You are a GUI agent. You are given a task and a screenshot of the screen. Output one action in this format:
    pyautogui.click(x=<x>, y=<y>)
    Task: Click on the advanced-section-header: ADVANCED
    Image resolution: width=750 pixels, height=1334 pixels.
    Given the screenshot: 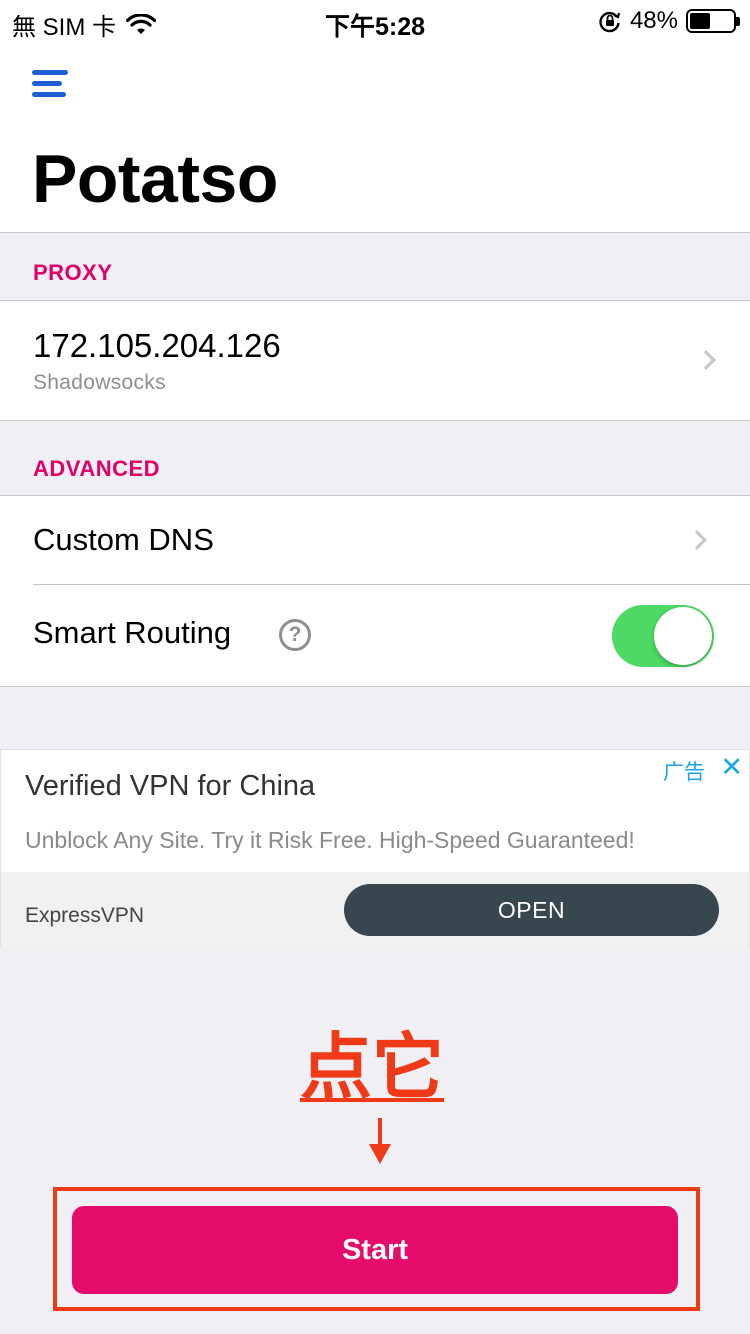 What is the action you would take?
    pyautogui.click(x=97, y=468)
    